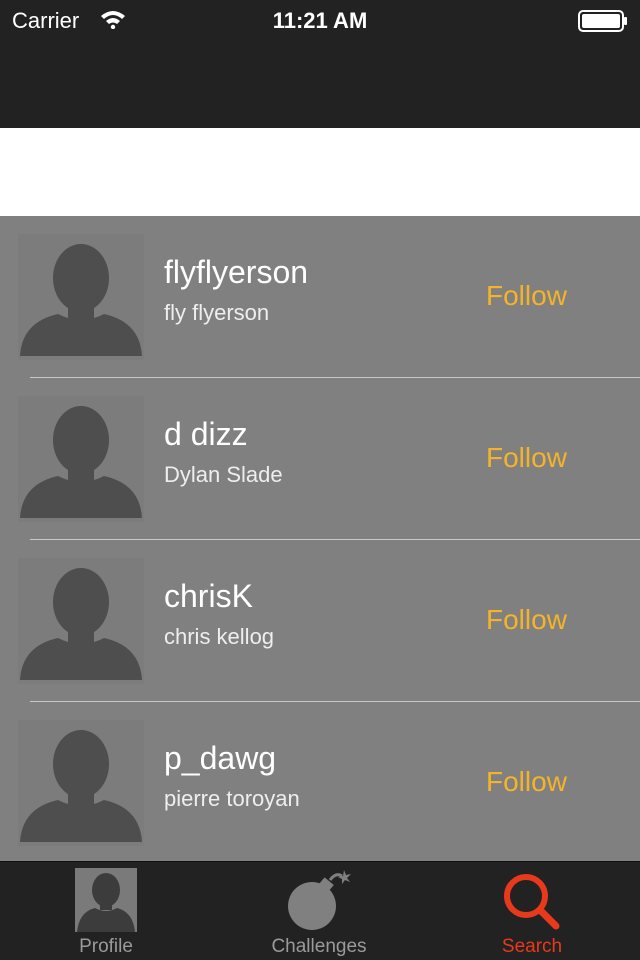 The image size is (640, 960). Describe the element at coordinates (532, 900) in the screenshot. I see `search-icon` at that location.